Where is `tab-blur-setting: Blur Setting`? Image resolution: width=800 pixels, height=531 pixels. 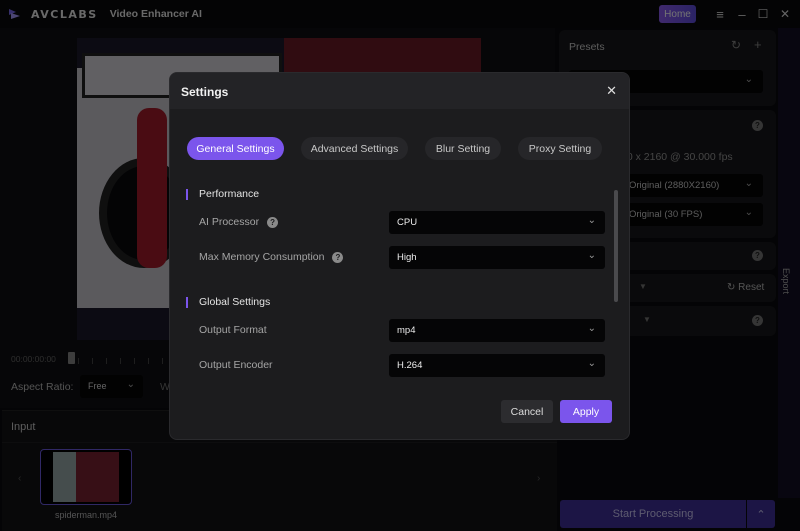 tab-blur-setting: Blur Setting is located at coordinates (463, 148).